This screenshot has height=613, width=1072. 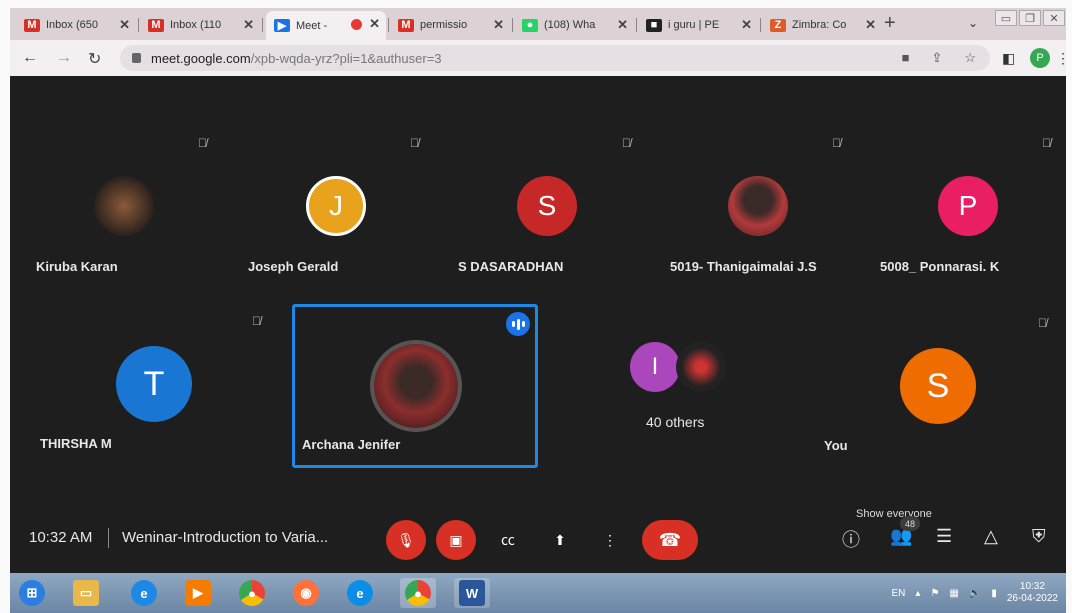 What do you see at coordinates (701, 367) in the screenshot?
I see `participant-photo` at bounding box center [701, 367].